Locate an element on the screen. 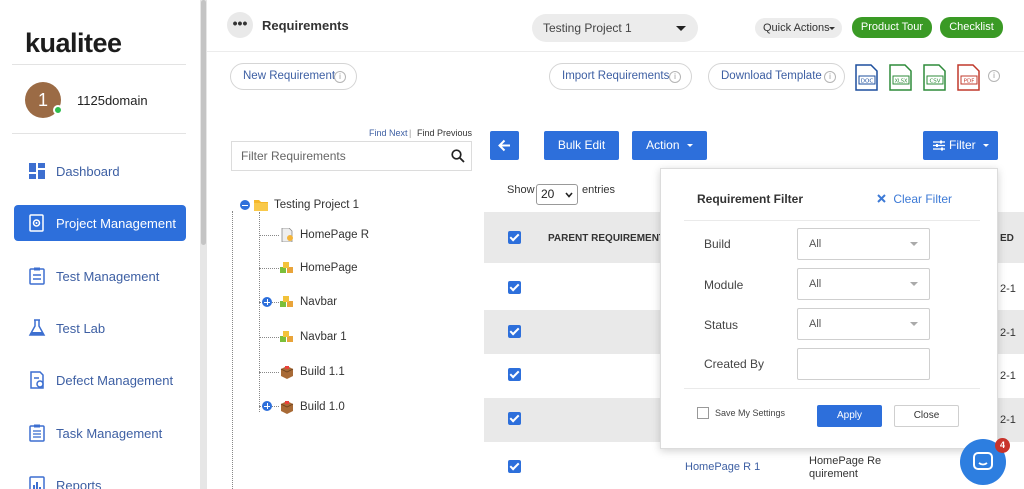 This screenshot has height=489, width=1024. sidebar-scrollbar is located at coordinates (203, 244).